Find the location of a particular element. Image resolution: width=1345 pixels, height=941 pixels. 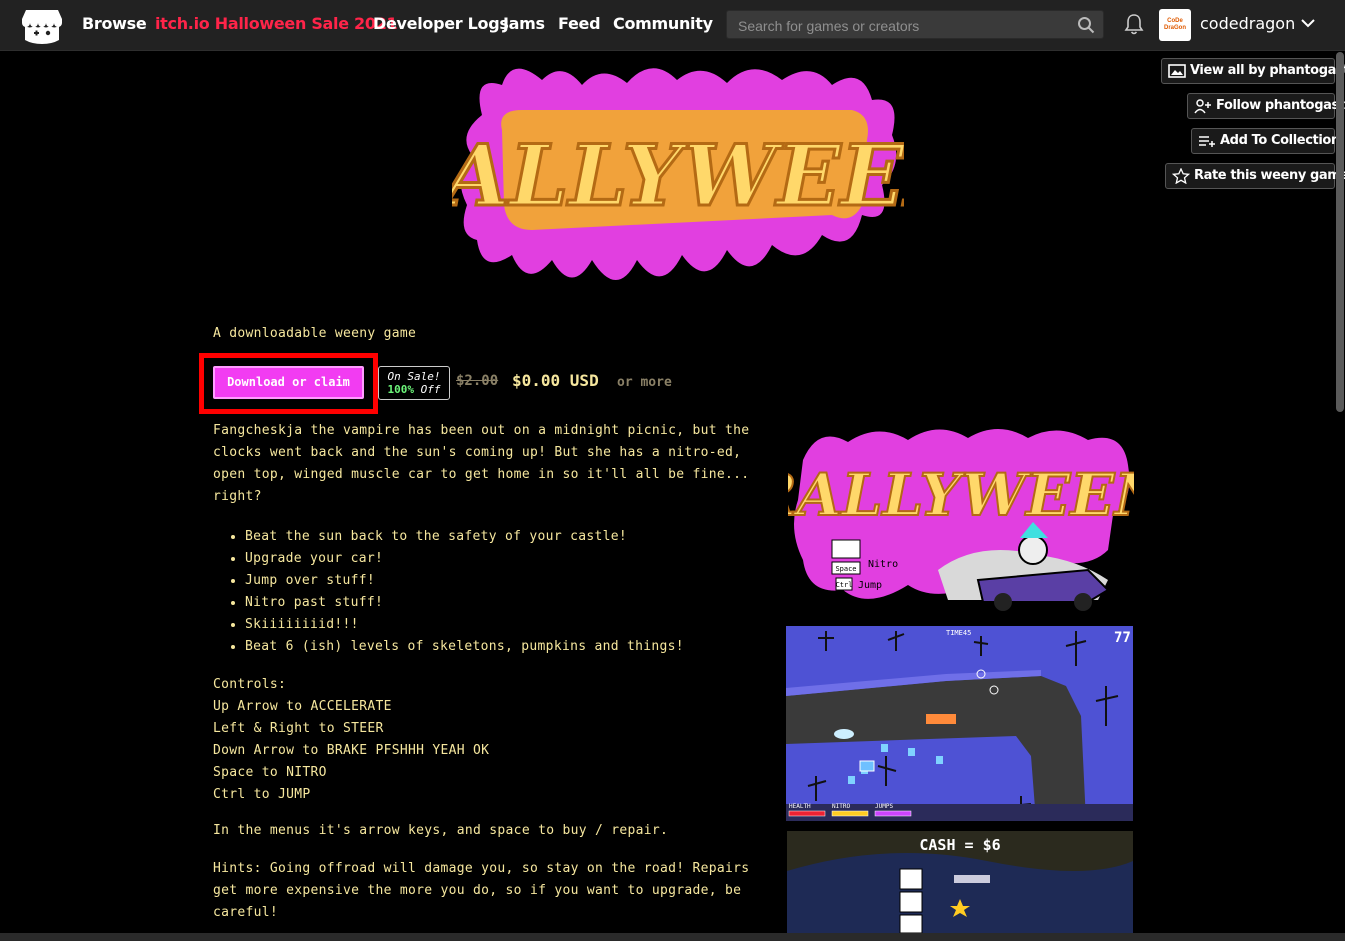

add-to-collection-label: Add To Collection is located at coordinates (1280, 140).